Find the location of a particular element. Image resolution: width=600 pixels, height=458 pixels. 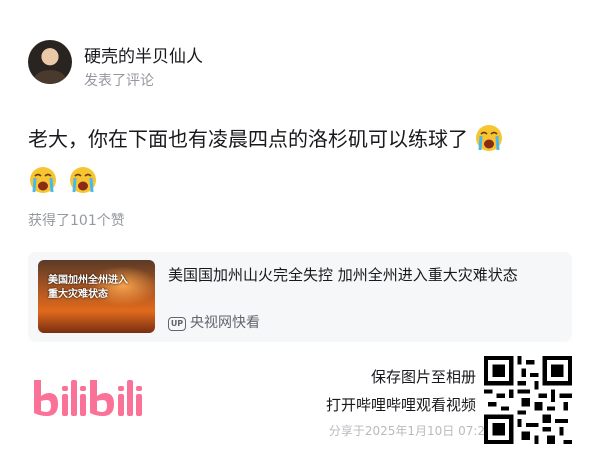

thumbnail-caption-line2: 重大灾难状态 is located at coordinates (78, 294).